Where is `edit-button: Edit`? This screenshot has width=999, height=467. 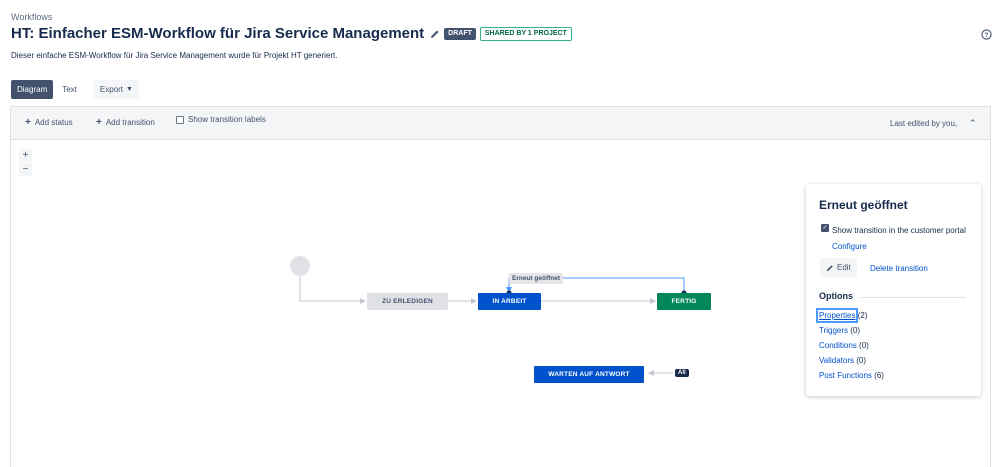 edit-button: Edit is located at coordinates (838, 267).